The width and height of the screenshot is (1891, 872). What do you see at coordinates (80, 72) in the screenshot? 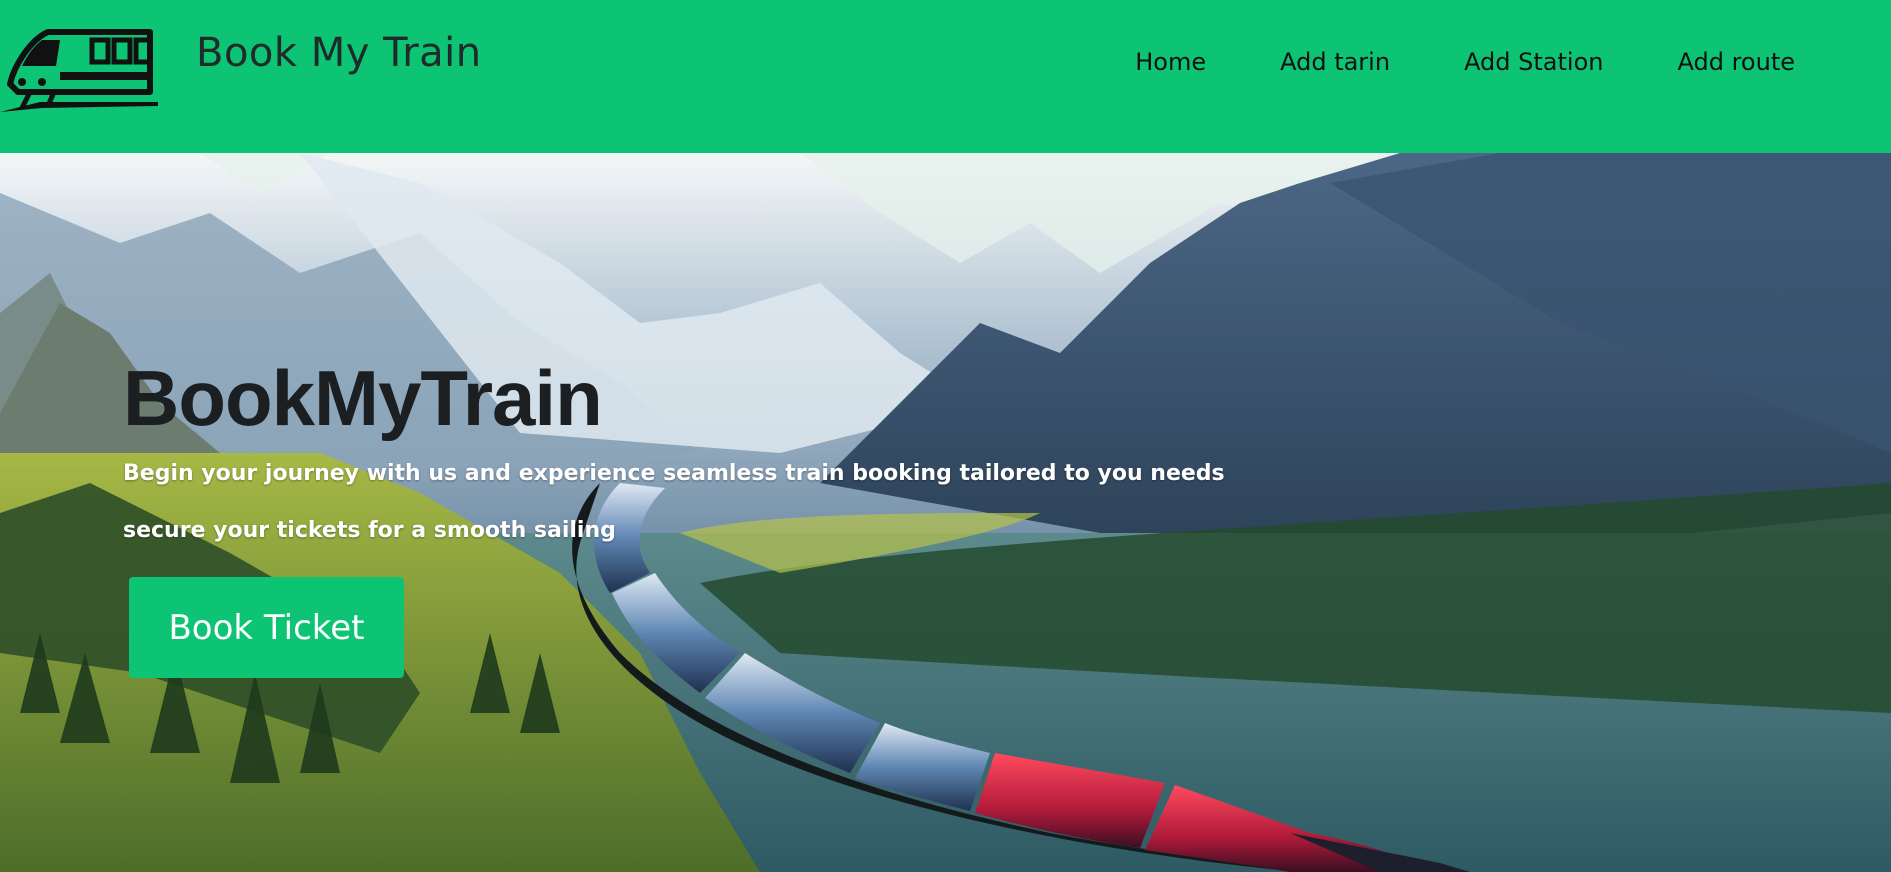
I see `train-icon` at bounding box center [80, 72].